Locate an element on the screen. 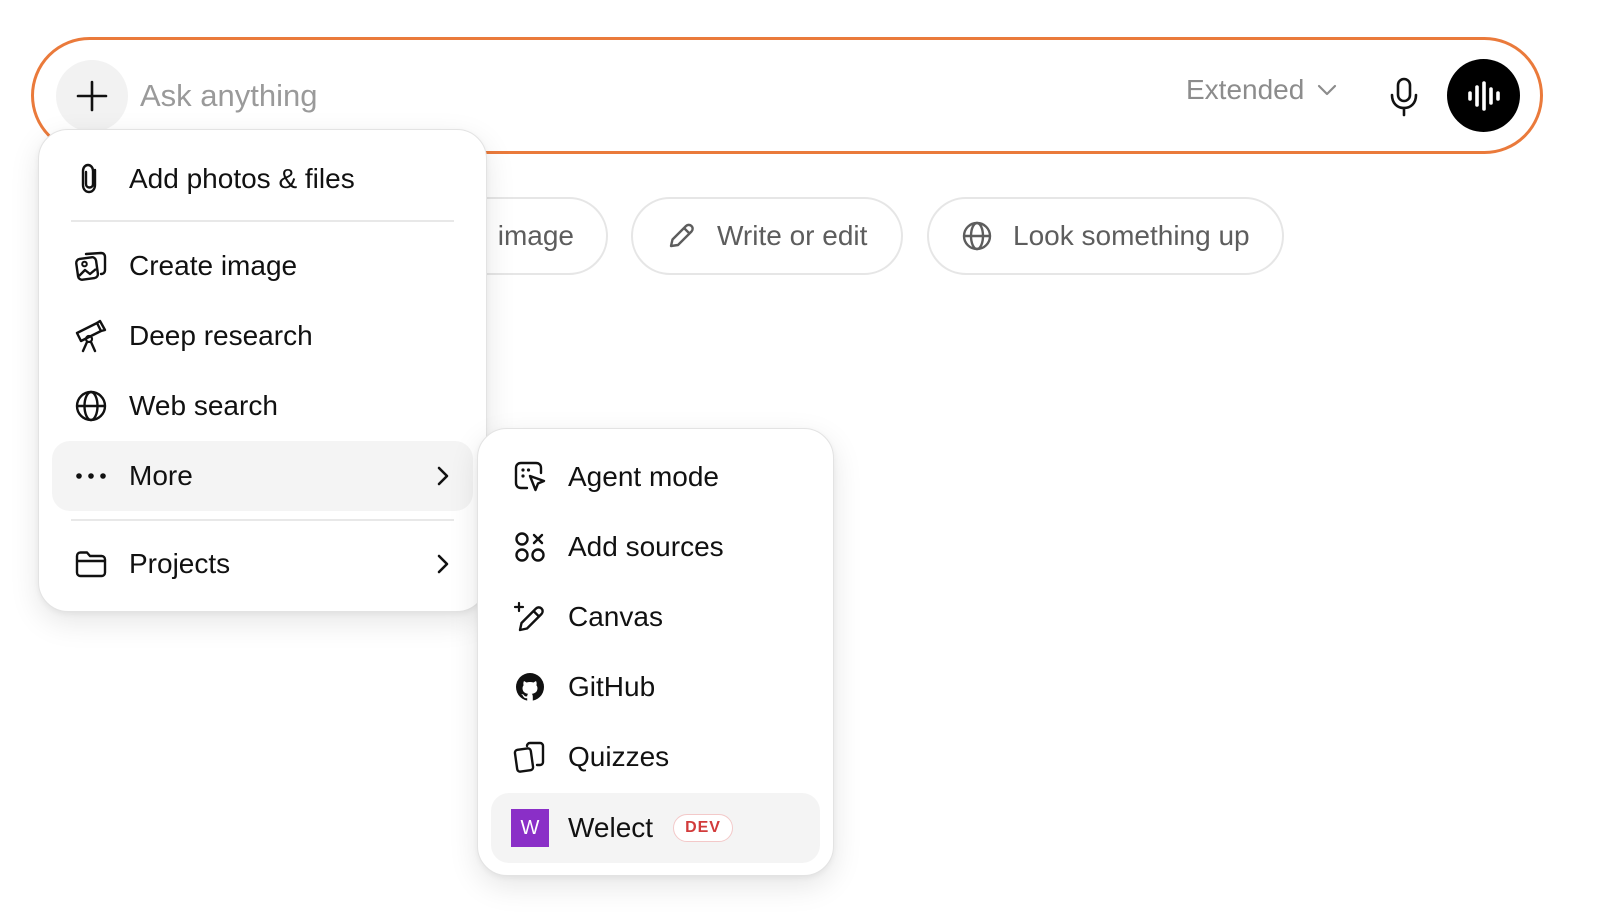 The image size is (1604, 920). model-selector: Extended is located at coordinates (1262, 90).